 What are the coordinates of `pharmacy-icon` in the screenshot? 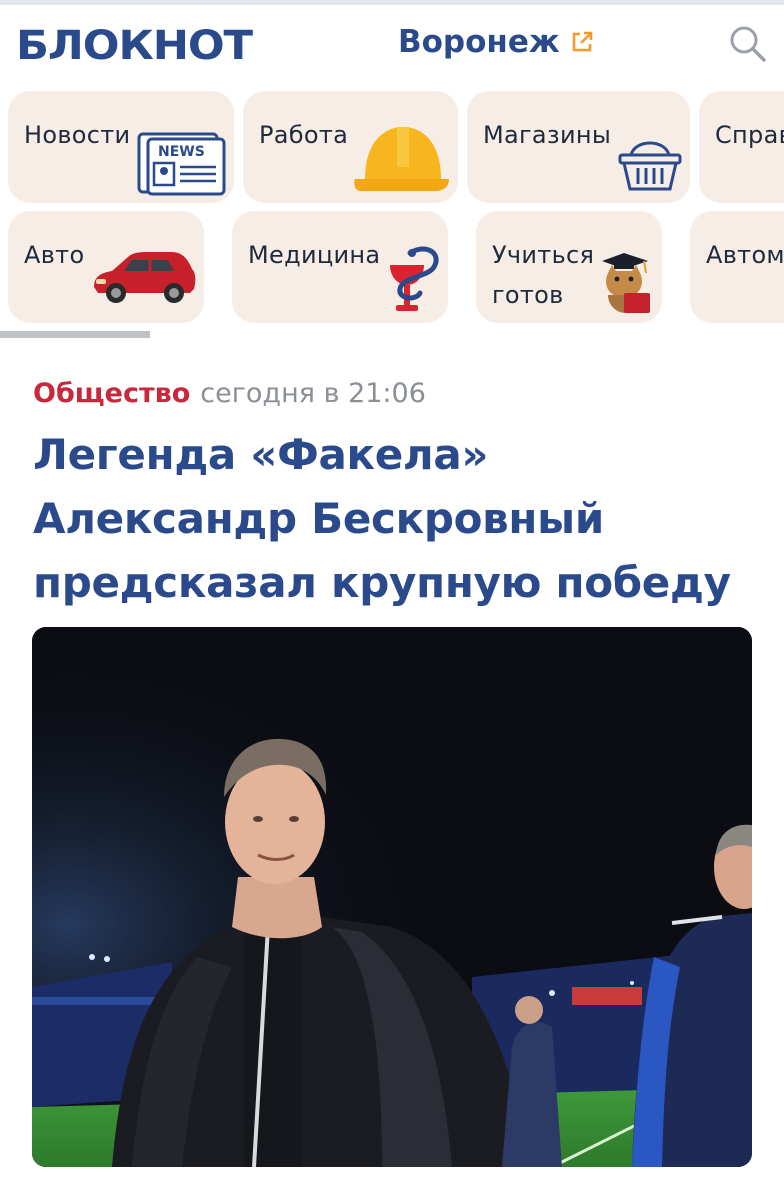 It's located at (414, 278).